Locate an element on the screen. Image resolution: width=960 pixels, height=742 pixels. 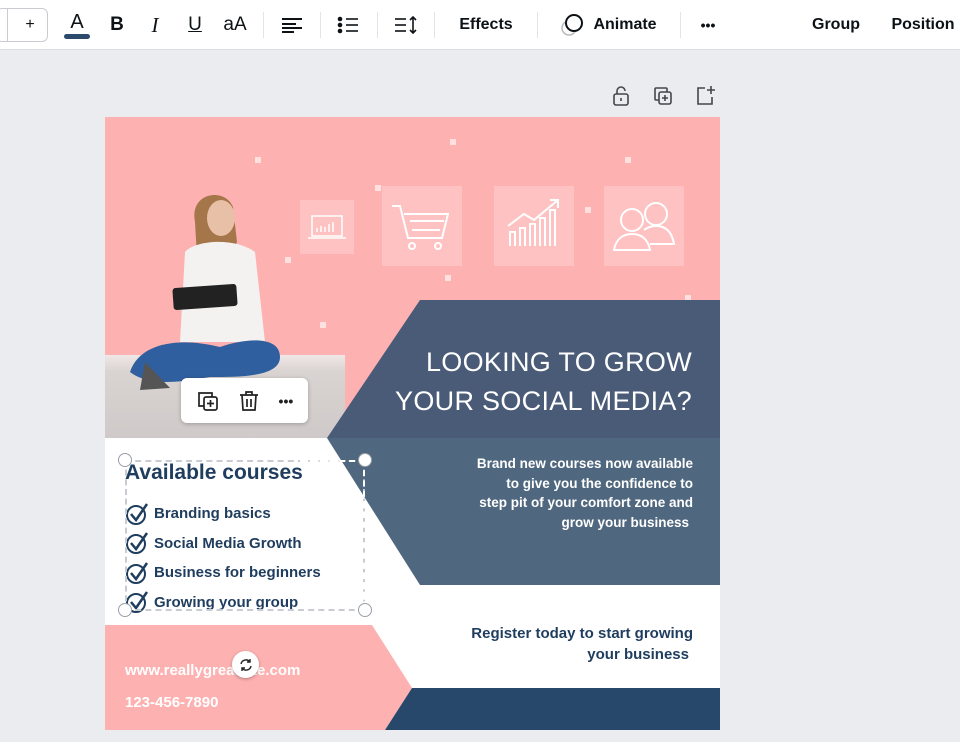
rotate-handle is located at coordinates (245, 664).